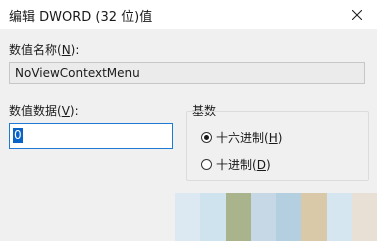  What do you see at coordinates (91, 136) in the screenshot?
I see `value-data-input: 0` at bounding box center [91, 136].